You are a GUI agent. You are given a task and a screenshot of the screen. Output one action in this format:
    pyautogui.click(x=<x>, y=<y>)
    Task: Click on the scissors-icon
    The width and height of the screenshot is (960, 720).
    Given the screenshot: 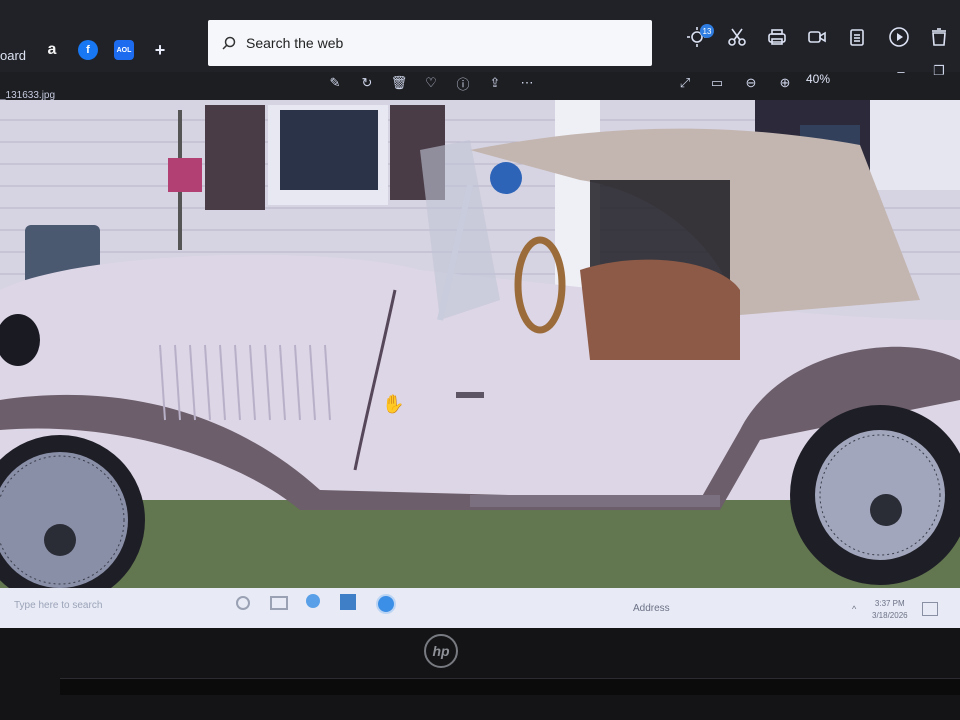 What is the action you would take?
    pyautogui.click(x=737, y=37)
    